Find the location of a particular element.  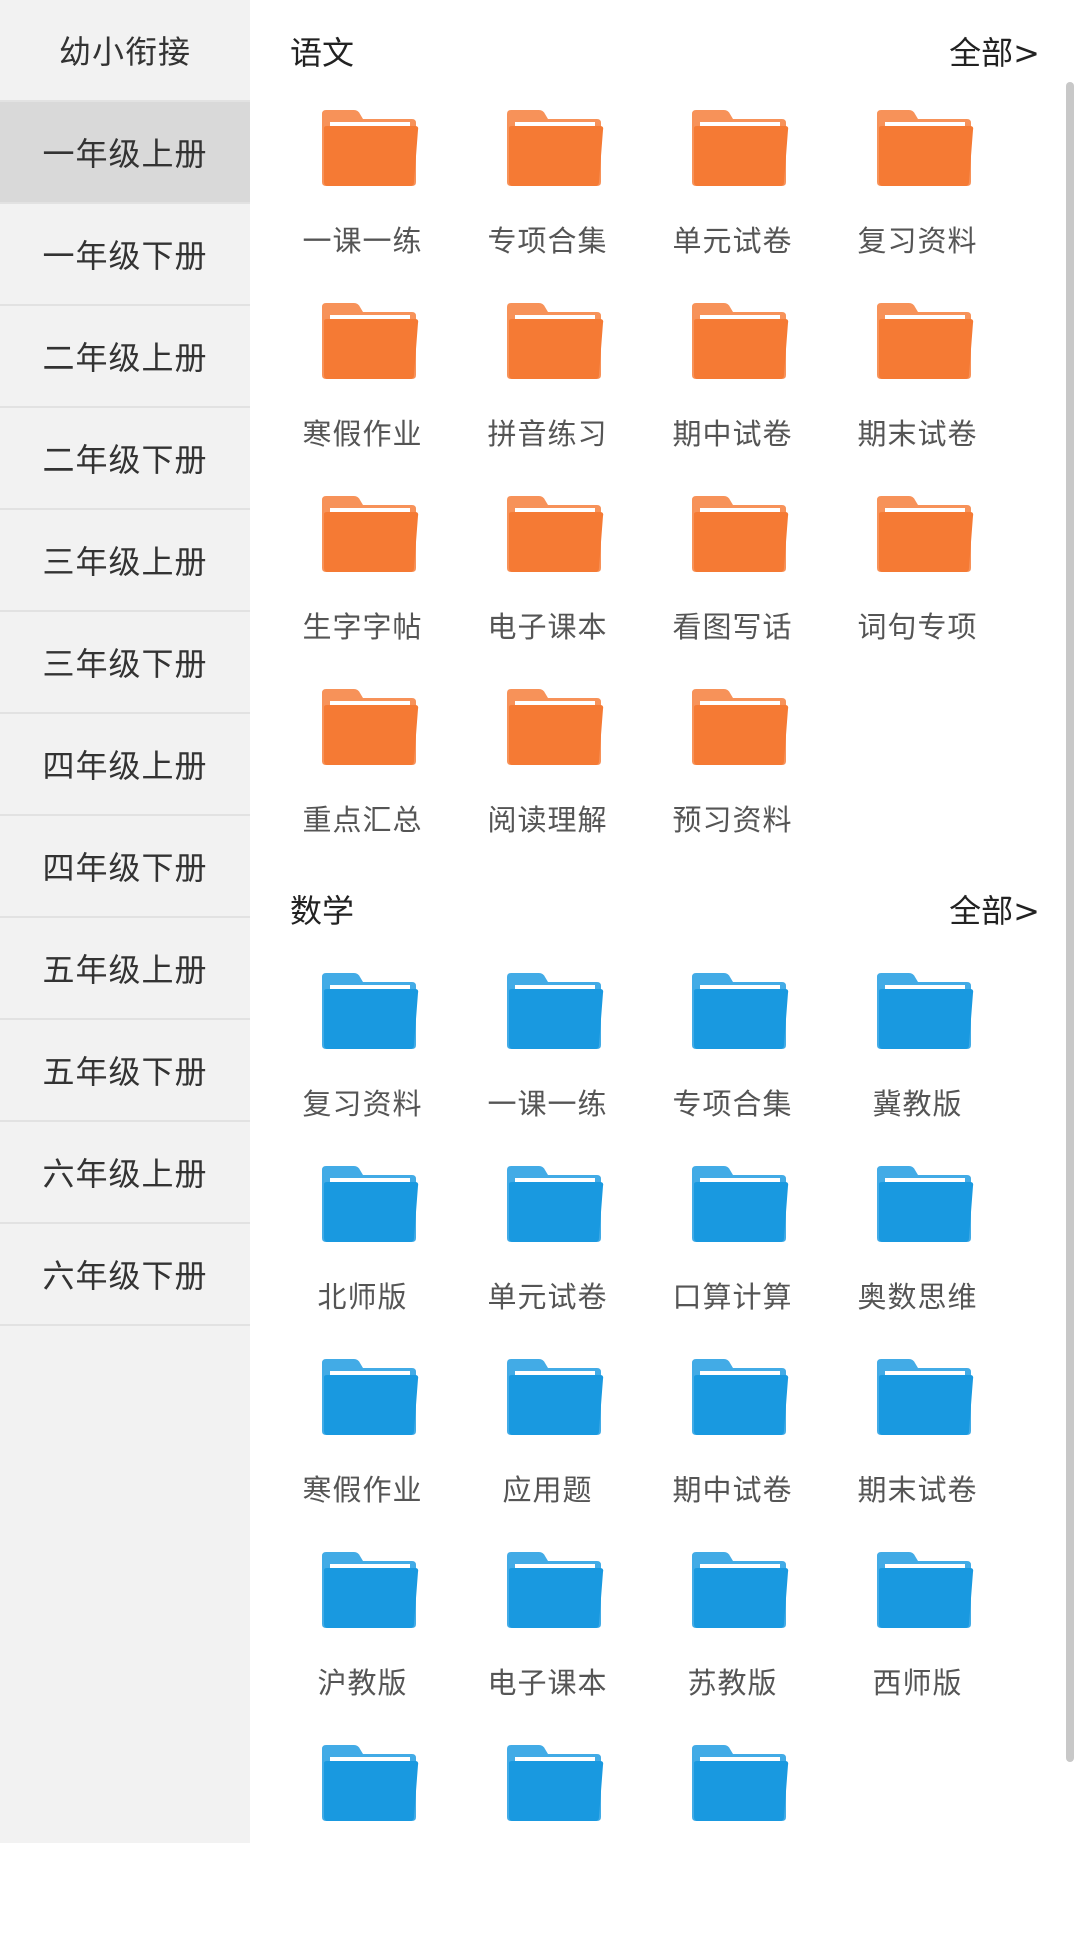

sidebar-item-grade6-vol2: 六年级下册 is located at coordinates (125, 1275).